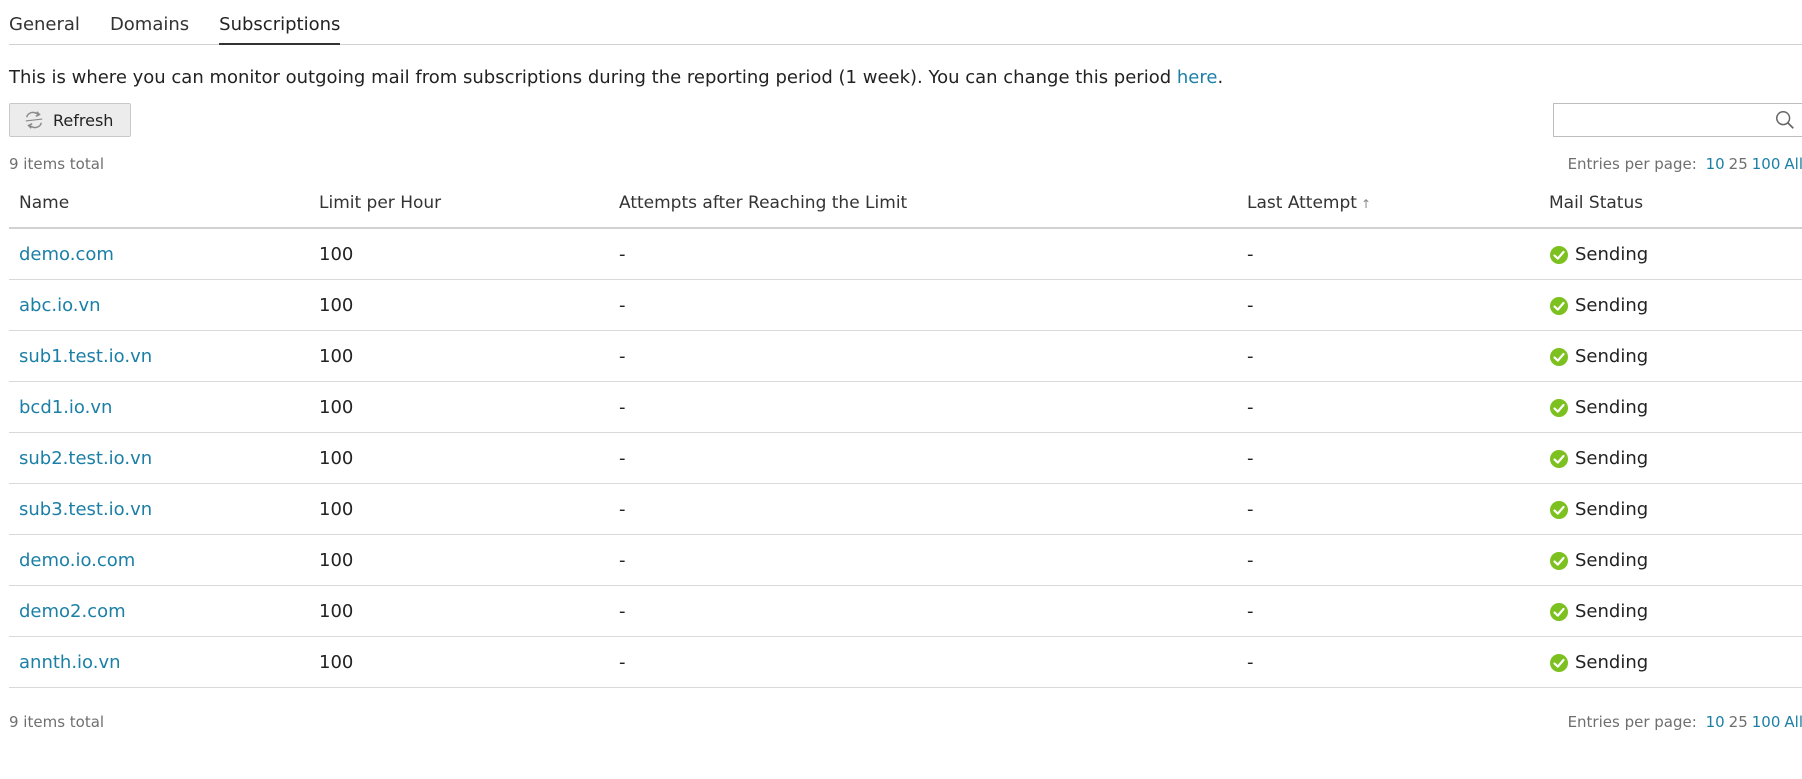 This screenshot has width=1802, height=779. I want to click on col-last-attempt-header: Last Attempt ↑, so click(1388, 204).